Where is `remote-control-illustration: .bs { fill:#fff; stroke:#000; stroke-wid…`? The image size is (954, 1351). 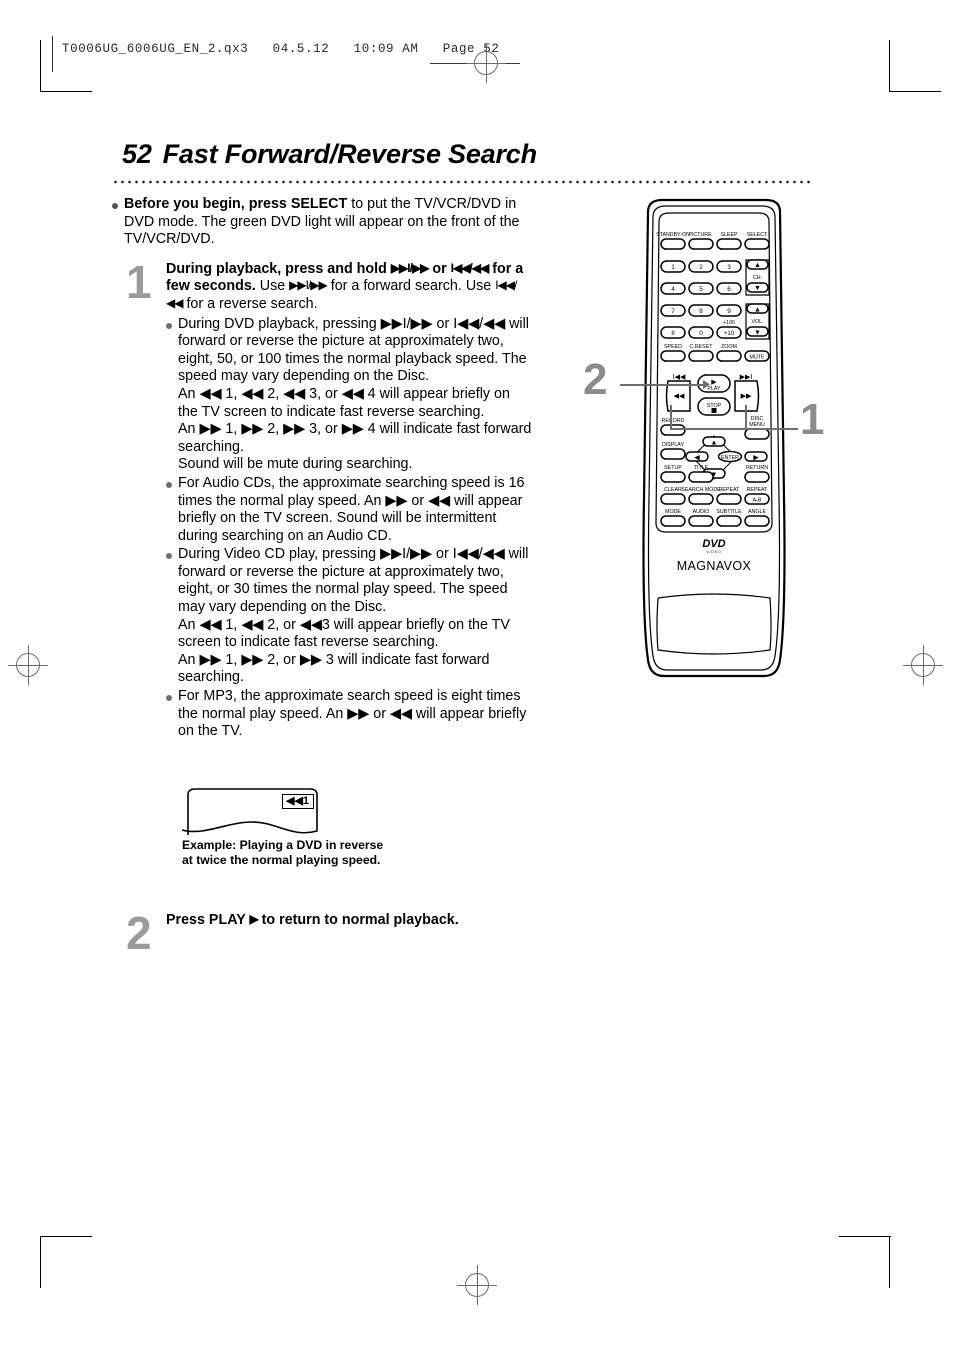
remote-control-illustration: .bs { fill:#fff; stroke:#000; stroke-wid… is located at coordinates (714, 443).